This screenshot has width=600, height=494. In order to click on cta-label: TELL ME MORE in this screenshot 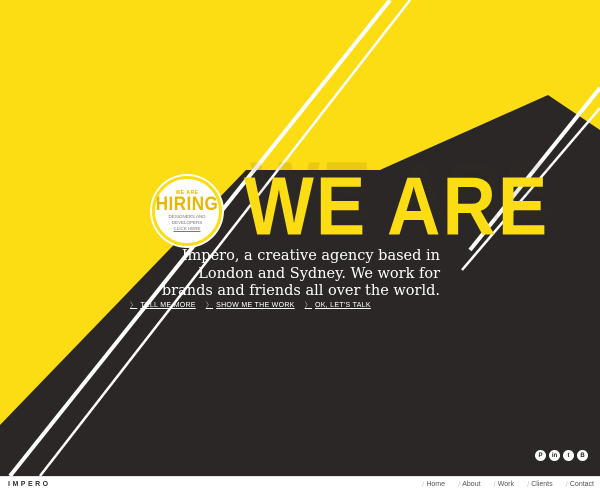, I will do `click(168, 305)`.